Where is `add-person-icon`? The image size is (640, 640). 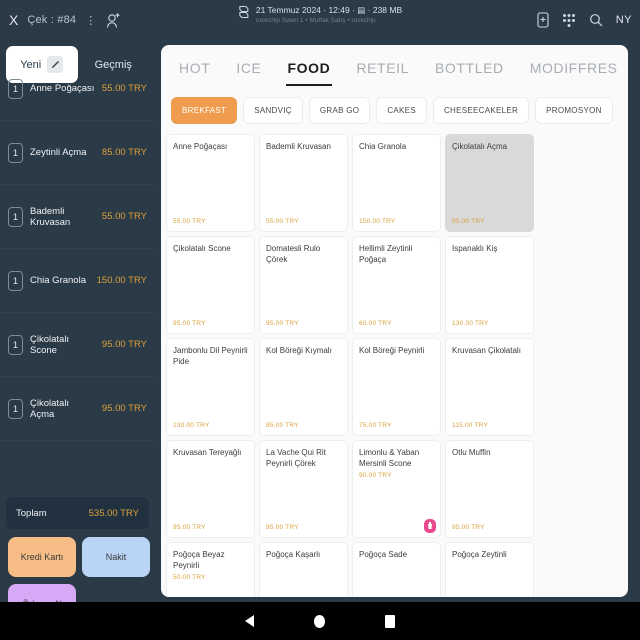
add-person-icon is located at coordinates (113, 20).